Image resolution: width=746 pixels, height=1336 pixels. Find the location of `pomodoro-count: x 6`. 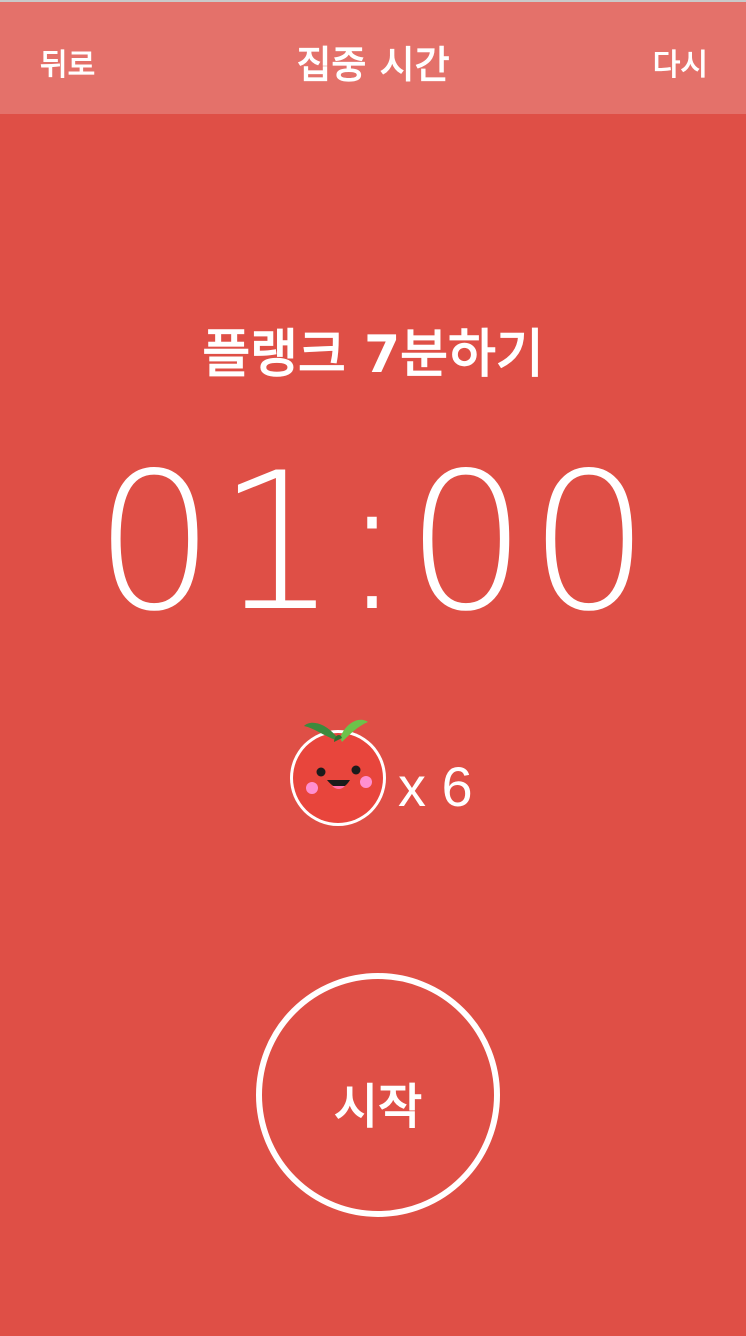

pomodoro-count: x 6 is located at coordinates (373, 772).